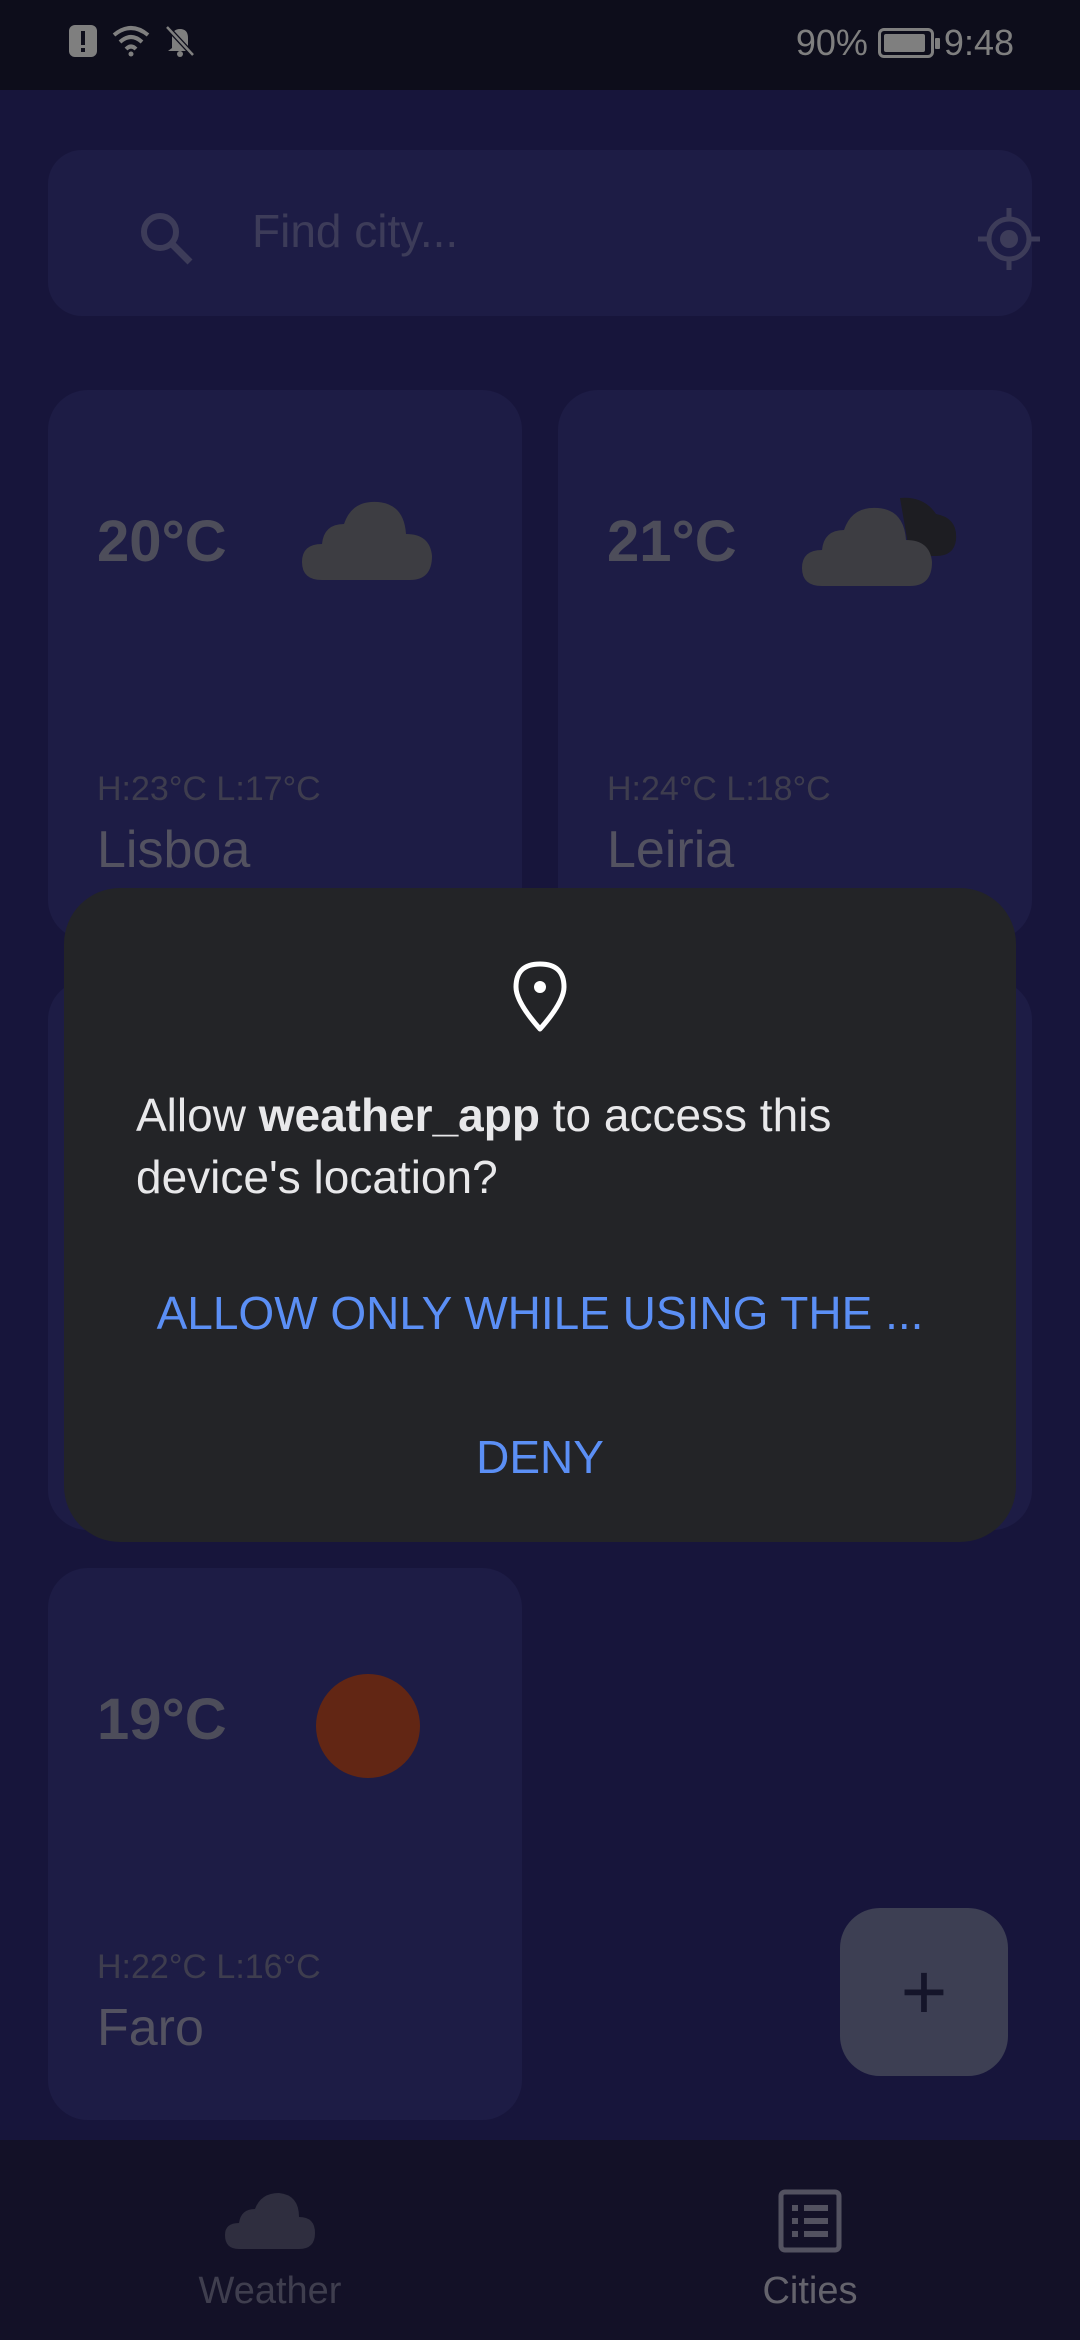 The width and height of the screenshot is (1080, 2340). What do you see at coordinates (197, 1115) in the screenshot?
I see `question-prefix: Allow` at bounding box center [197, 1115].